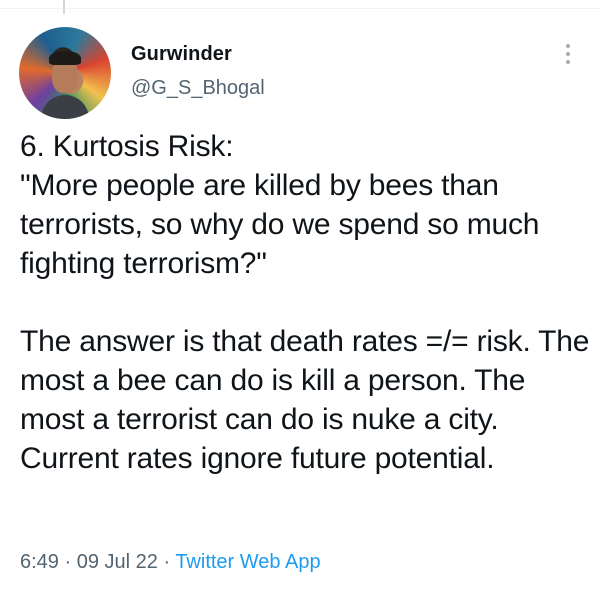 The width and height of the screenshot is (600, 589). Describe the element at coordinates (65, 58) in the screenshot. I see `avatar-hair` at that location.